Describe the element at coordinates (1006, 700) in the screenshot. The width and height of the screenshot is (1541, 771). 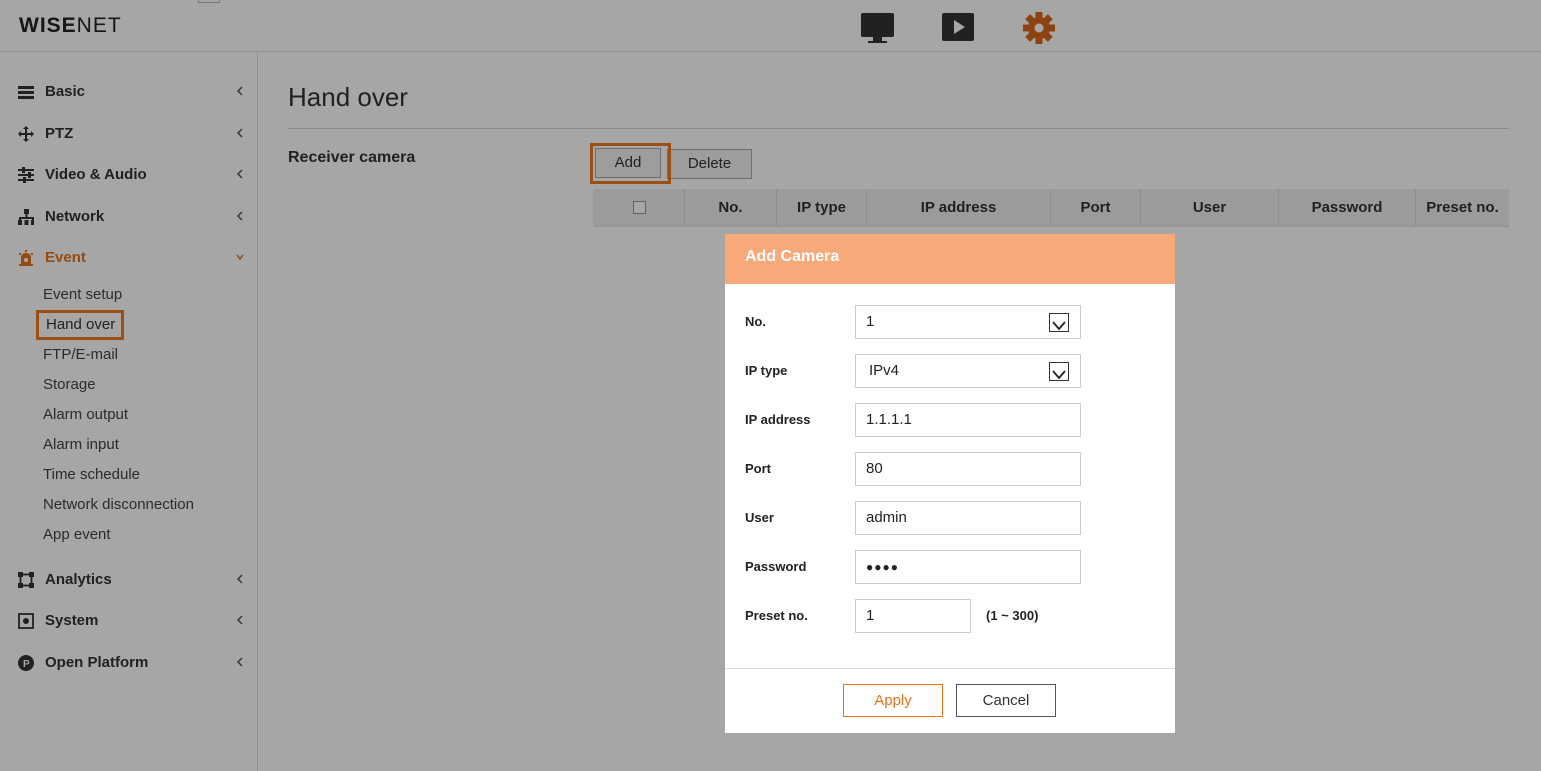
I see `cancel-button: Cancel` at that location.